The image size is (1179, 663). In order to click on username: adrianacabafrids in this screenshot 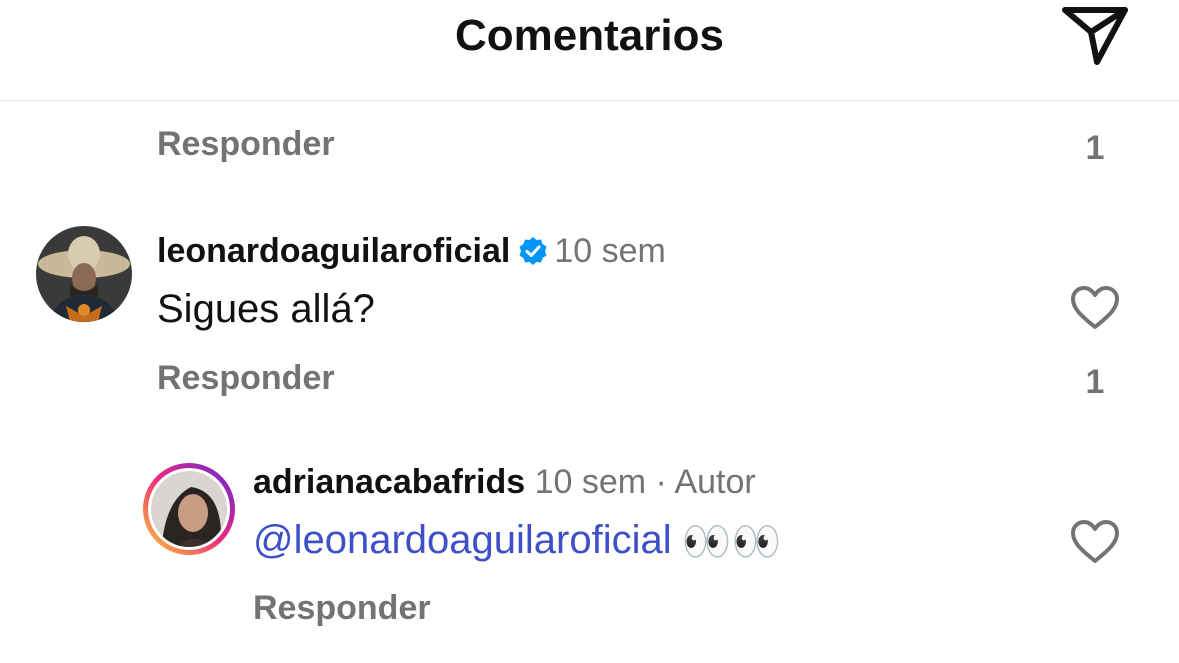, I will do `click(389, 482)`.